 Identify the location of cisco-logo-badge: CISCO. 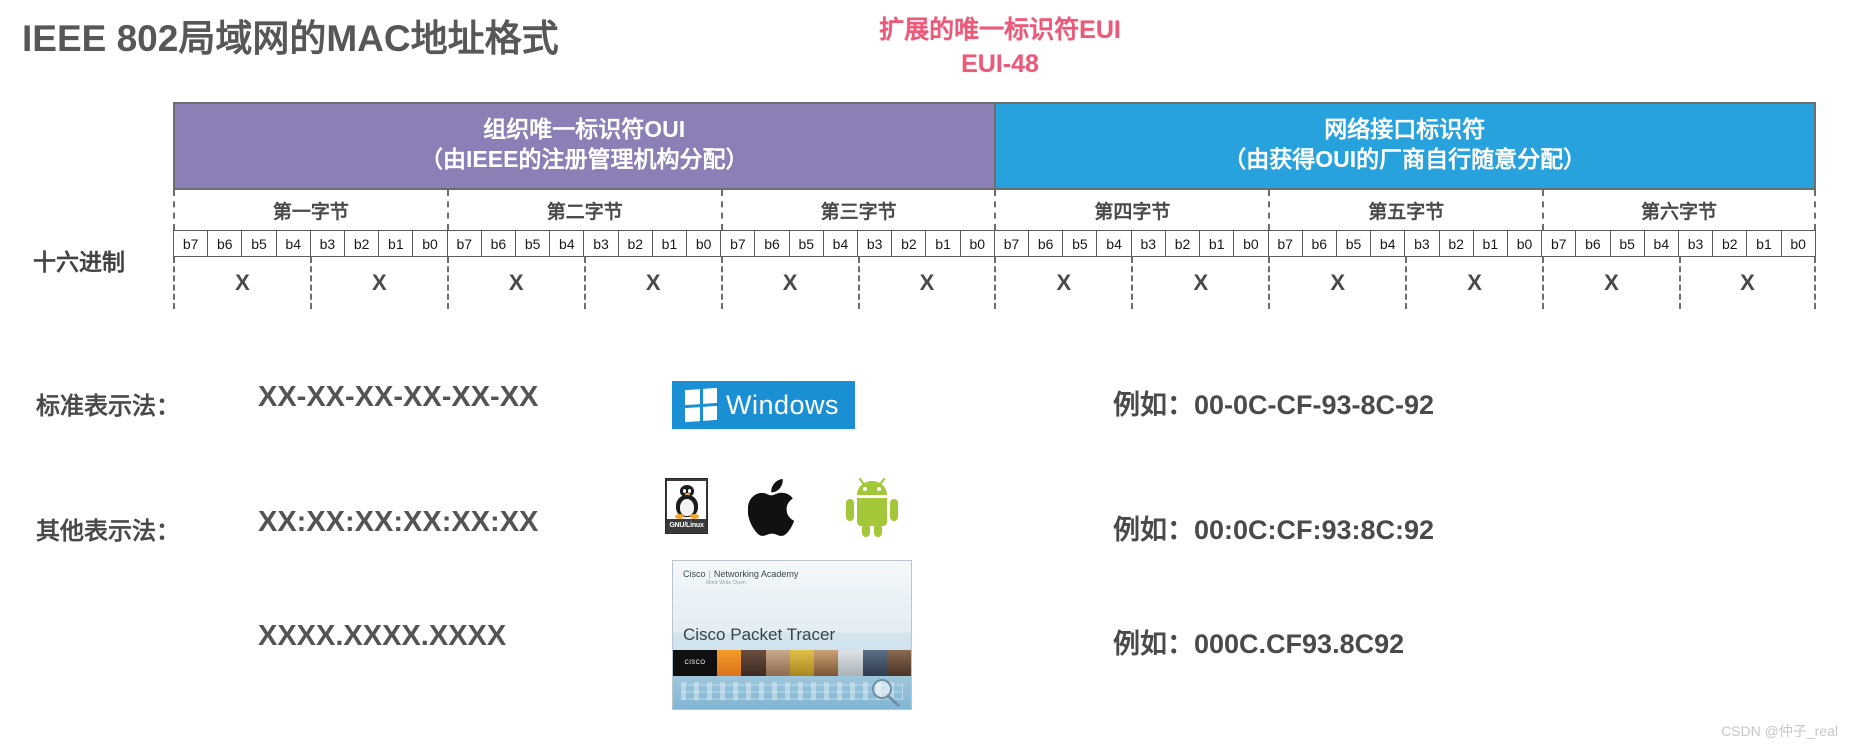
(695, 663).